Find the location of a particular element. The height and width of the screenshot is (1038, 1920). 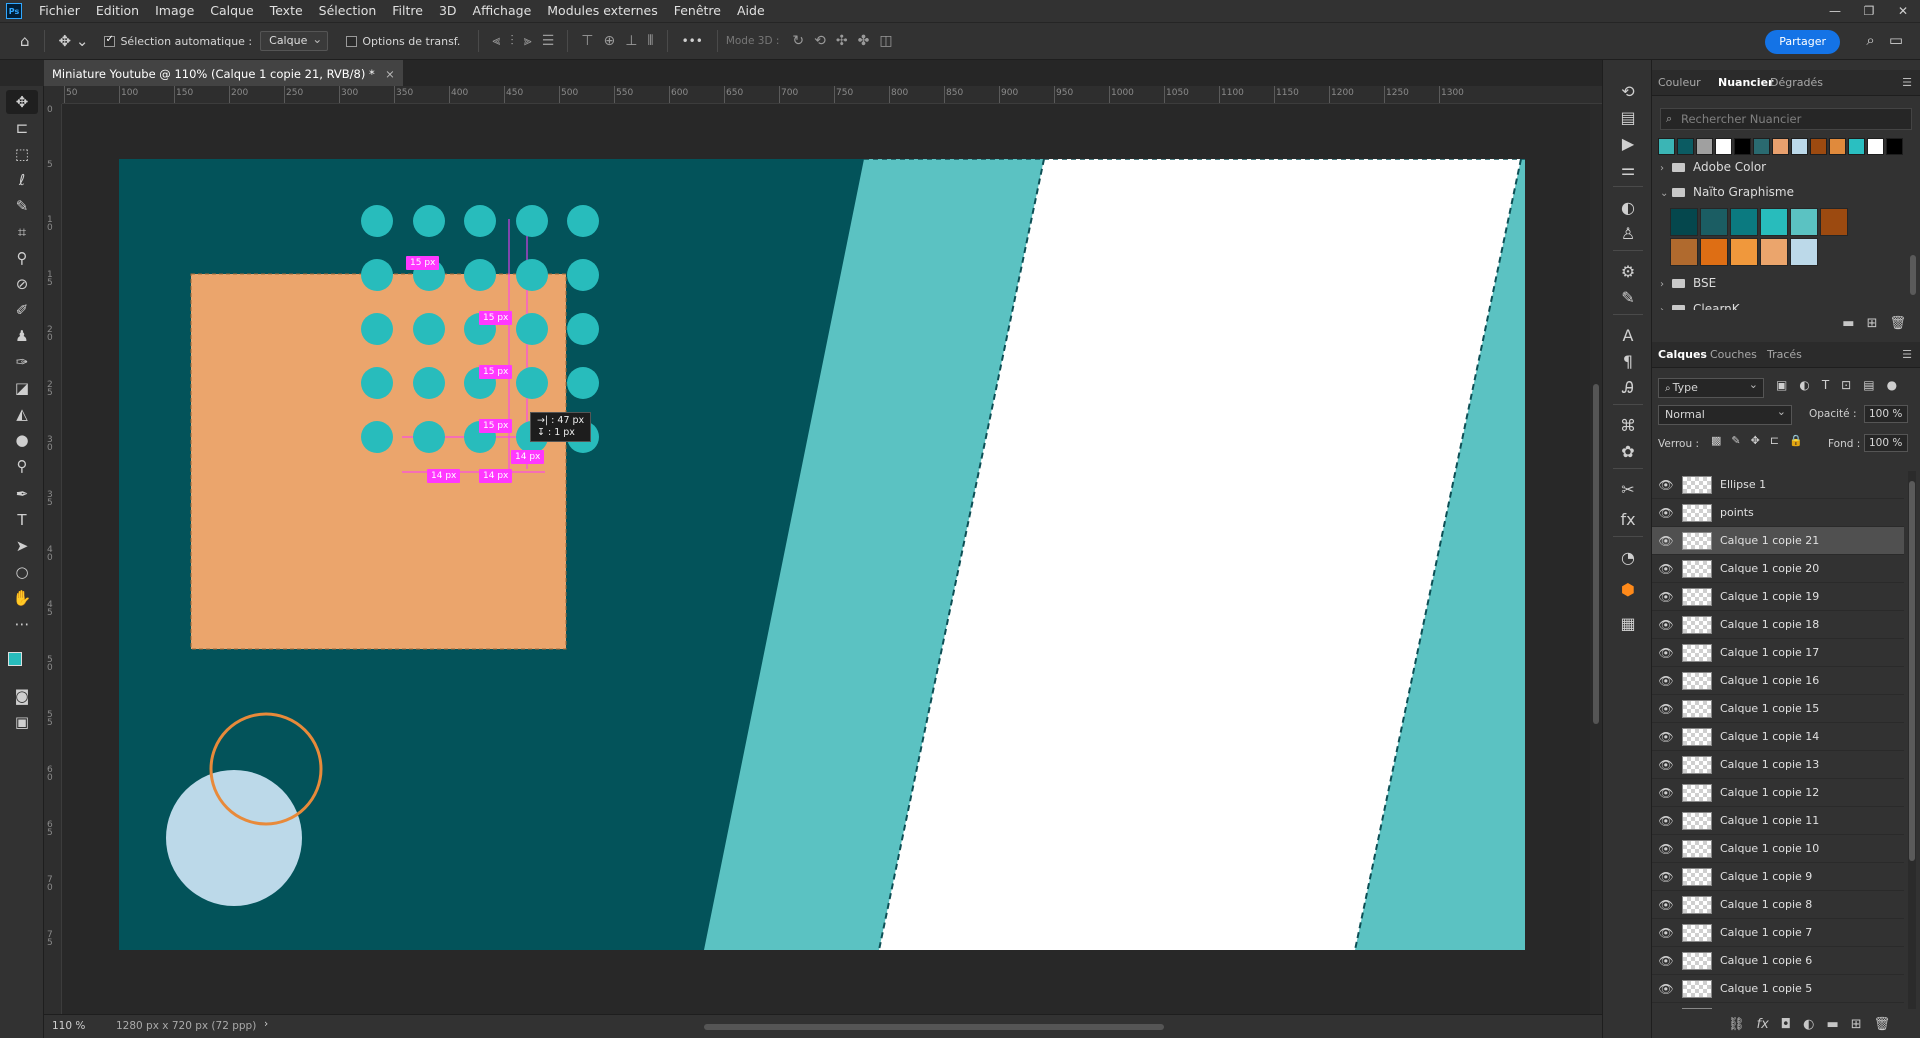

layer-row: 👁 Calque 1 copie 9 is located at coordinates (1778, 877).